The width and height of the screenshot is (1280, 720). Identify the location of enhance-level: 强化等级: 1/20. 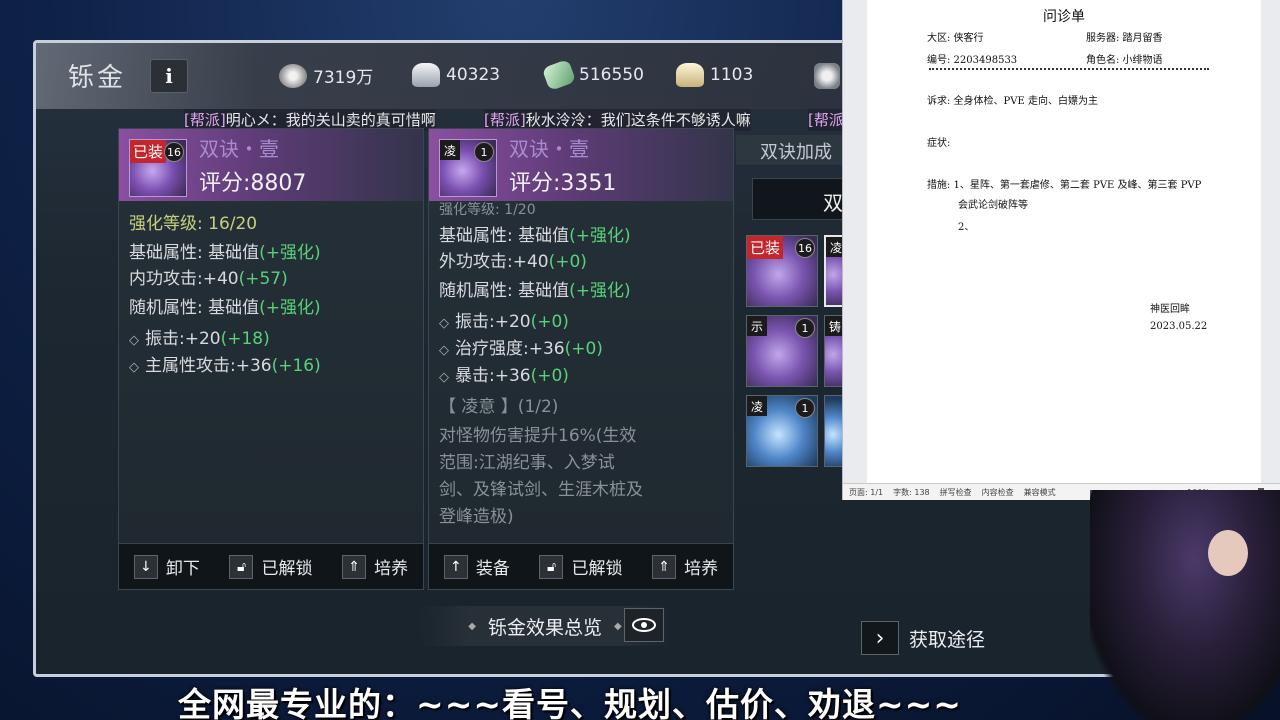
(487, 210).